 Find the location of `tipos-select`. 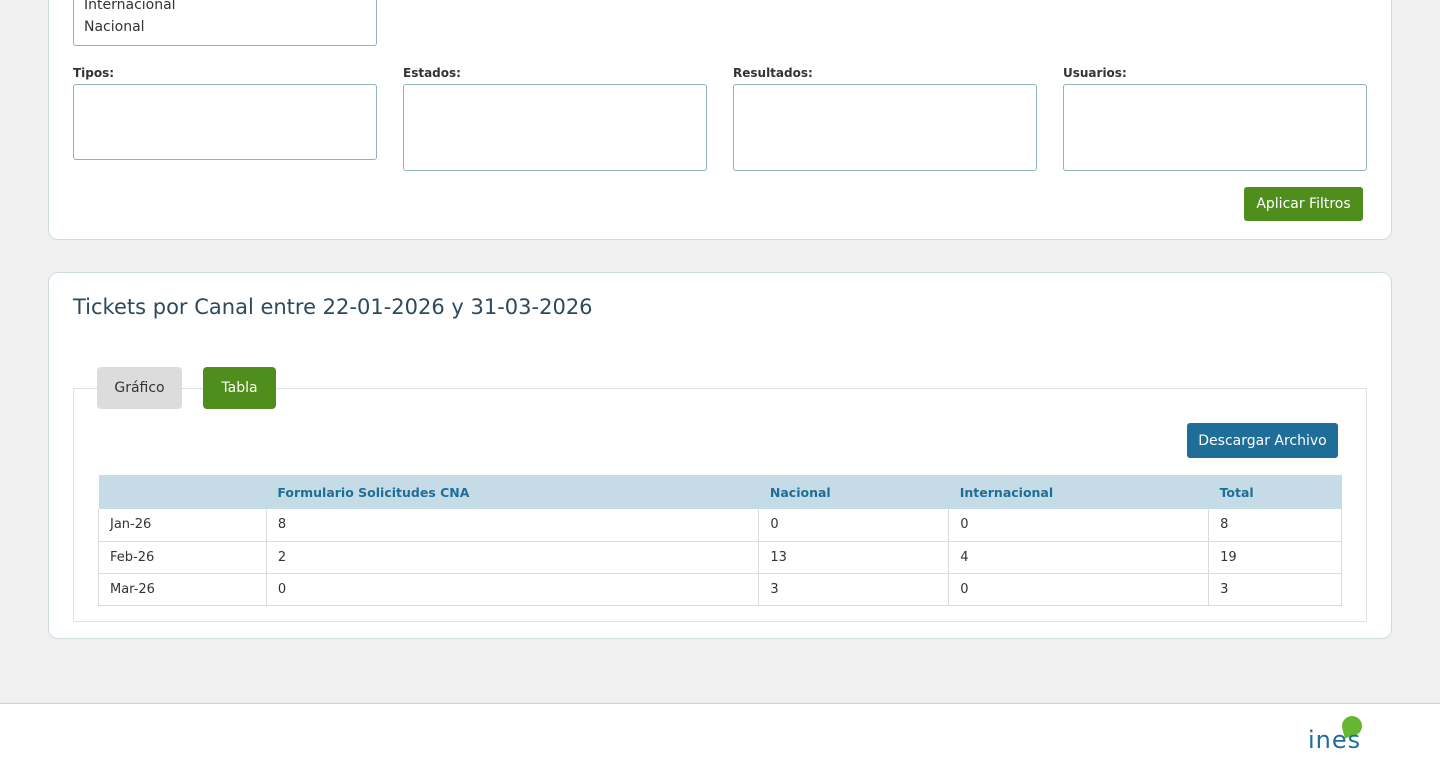

tipos-select is located at coordinates (225, 122).